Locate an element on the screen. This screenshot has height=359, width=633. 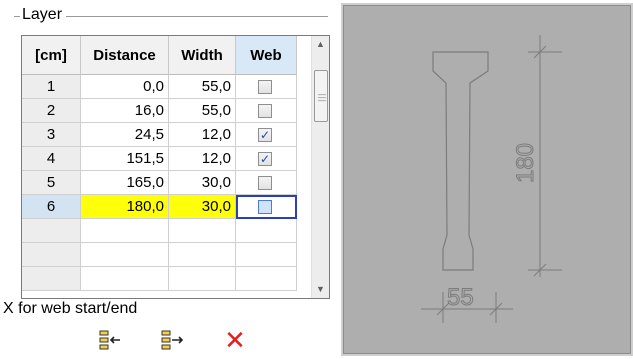
distance-cell: 151,5 is located at coordinates (125, 159).